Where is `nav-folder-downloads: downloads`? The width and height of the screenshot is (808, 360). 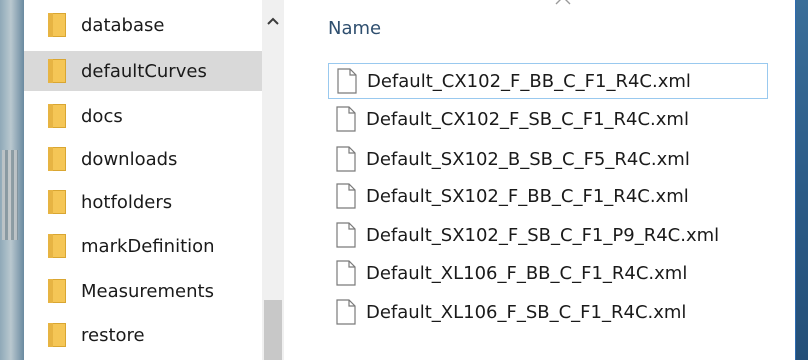 nav-folder-downloads: downloads is located at coordinates (143, 159).